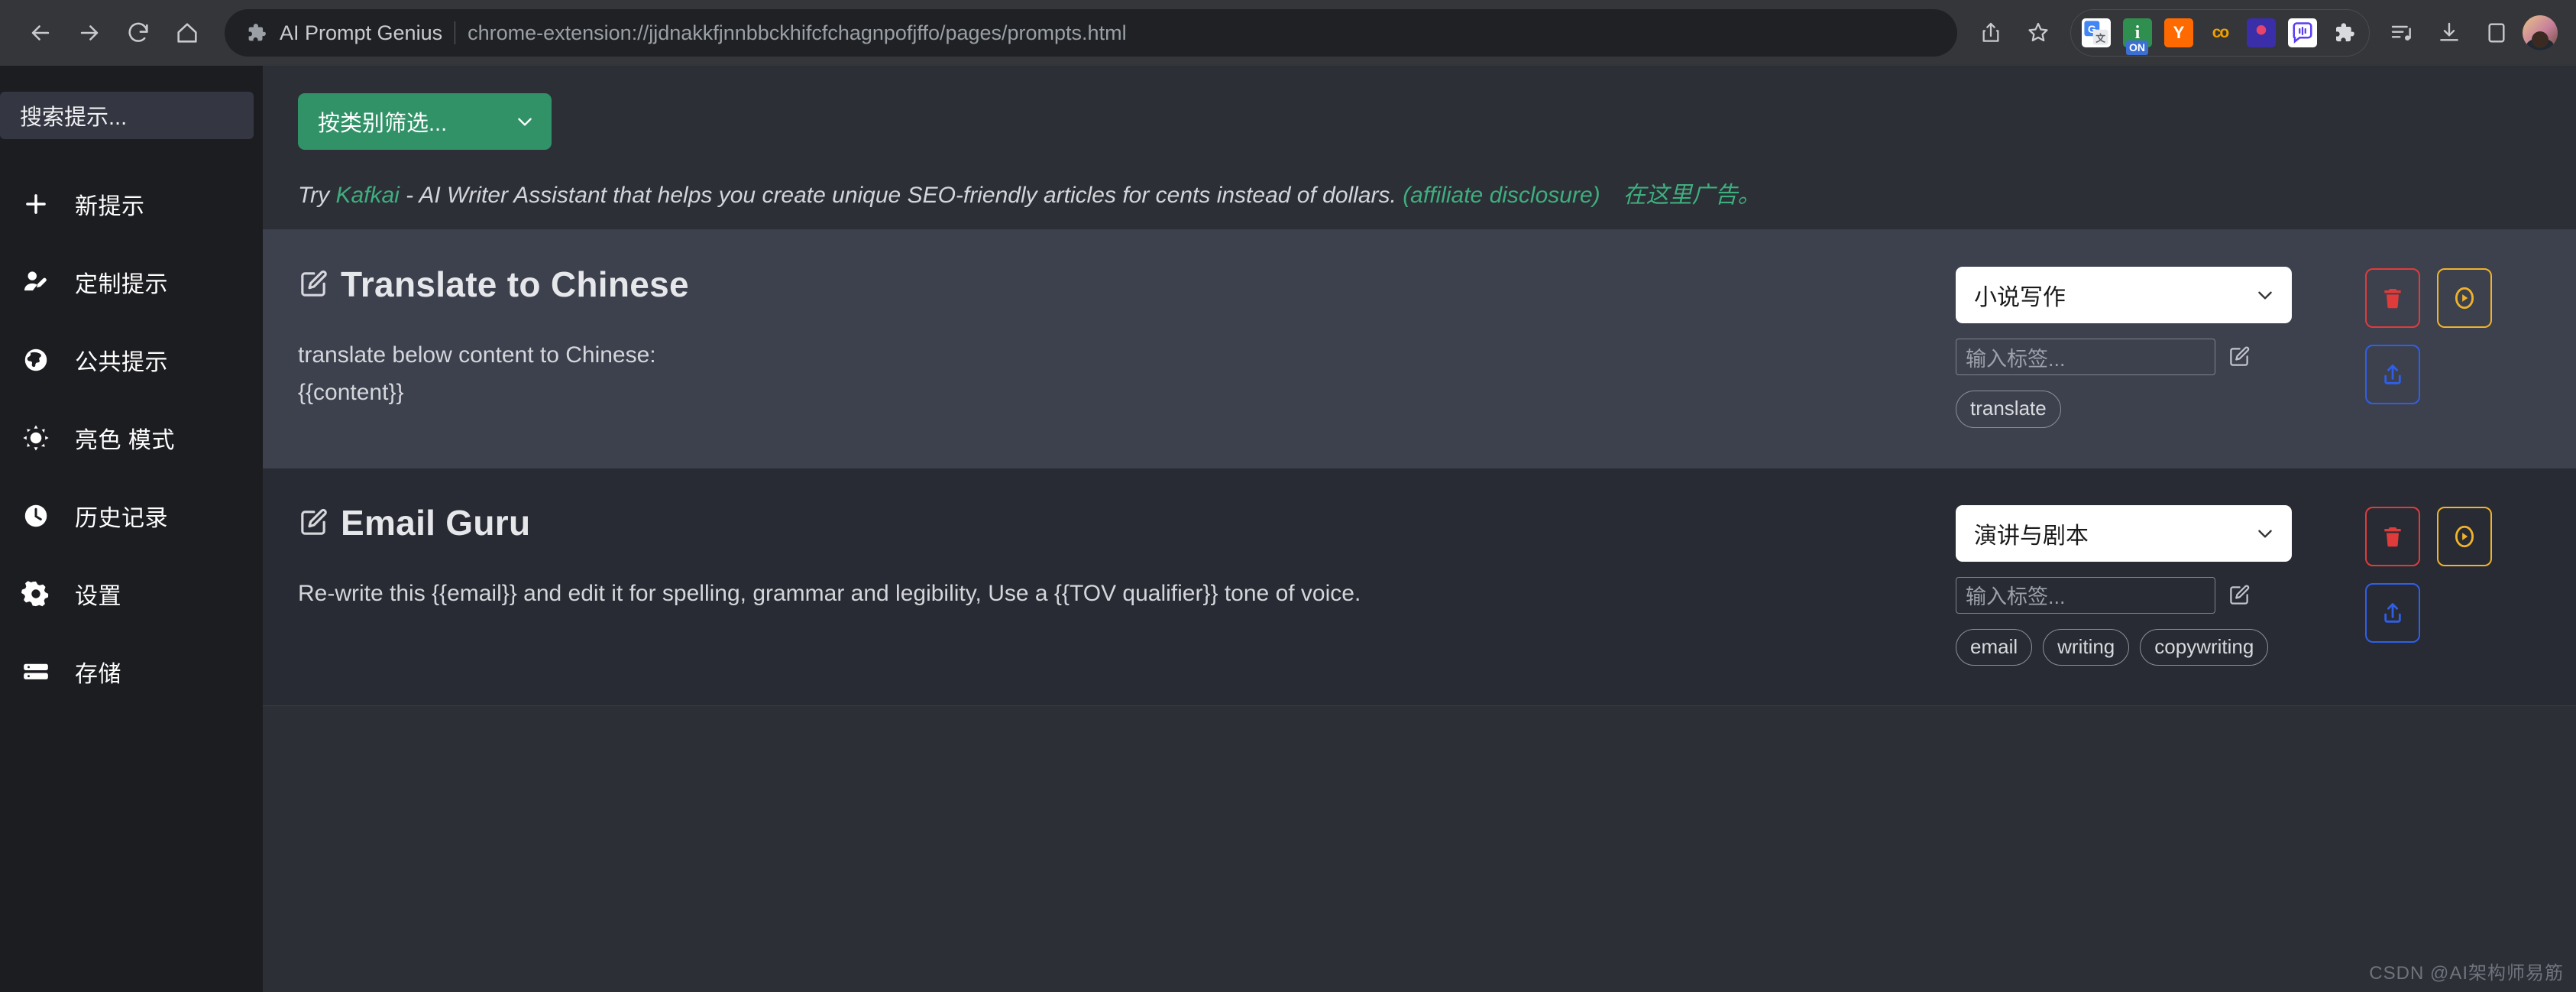 The height and width of the screenshot is (992, 2576). What do you see at coordinates (131, 672) in the screenshot?
I see `sidebar-item-storage: 存储` at bounding box center [131, 672].